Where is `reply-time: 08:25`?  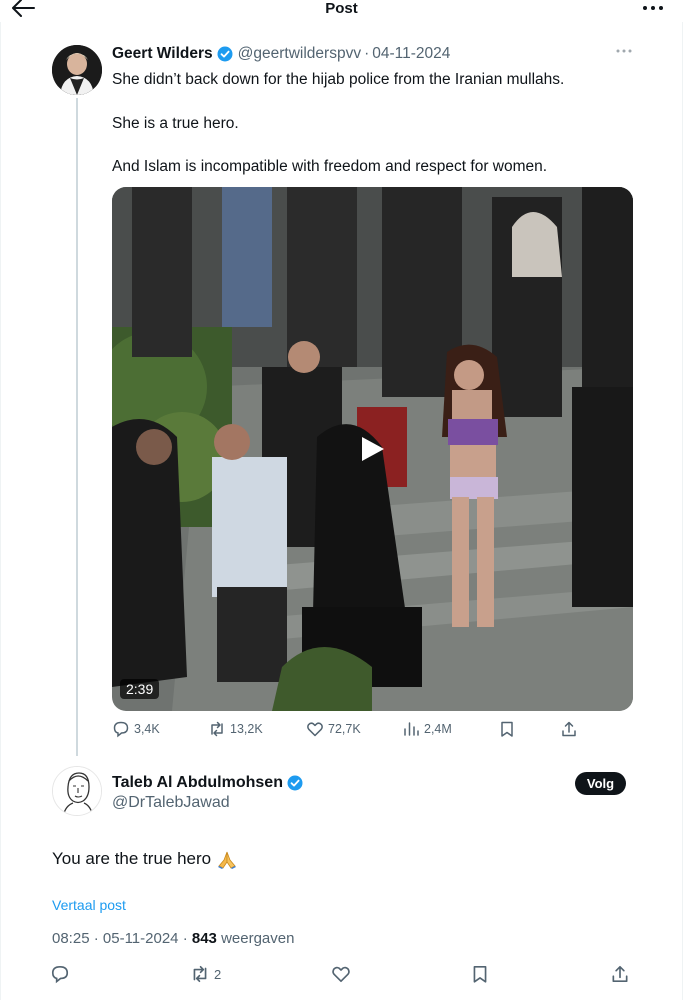
reply-time: 08:25 is located at coordinates (71, 938).